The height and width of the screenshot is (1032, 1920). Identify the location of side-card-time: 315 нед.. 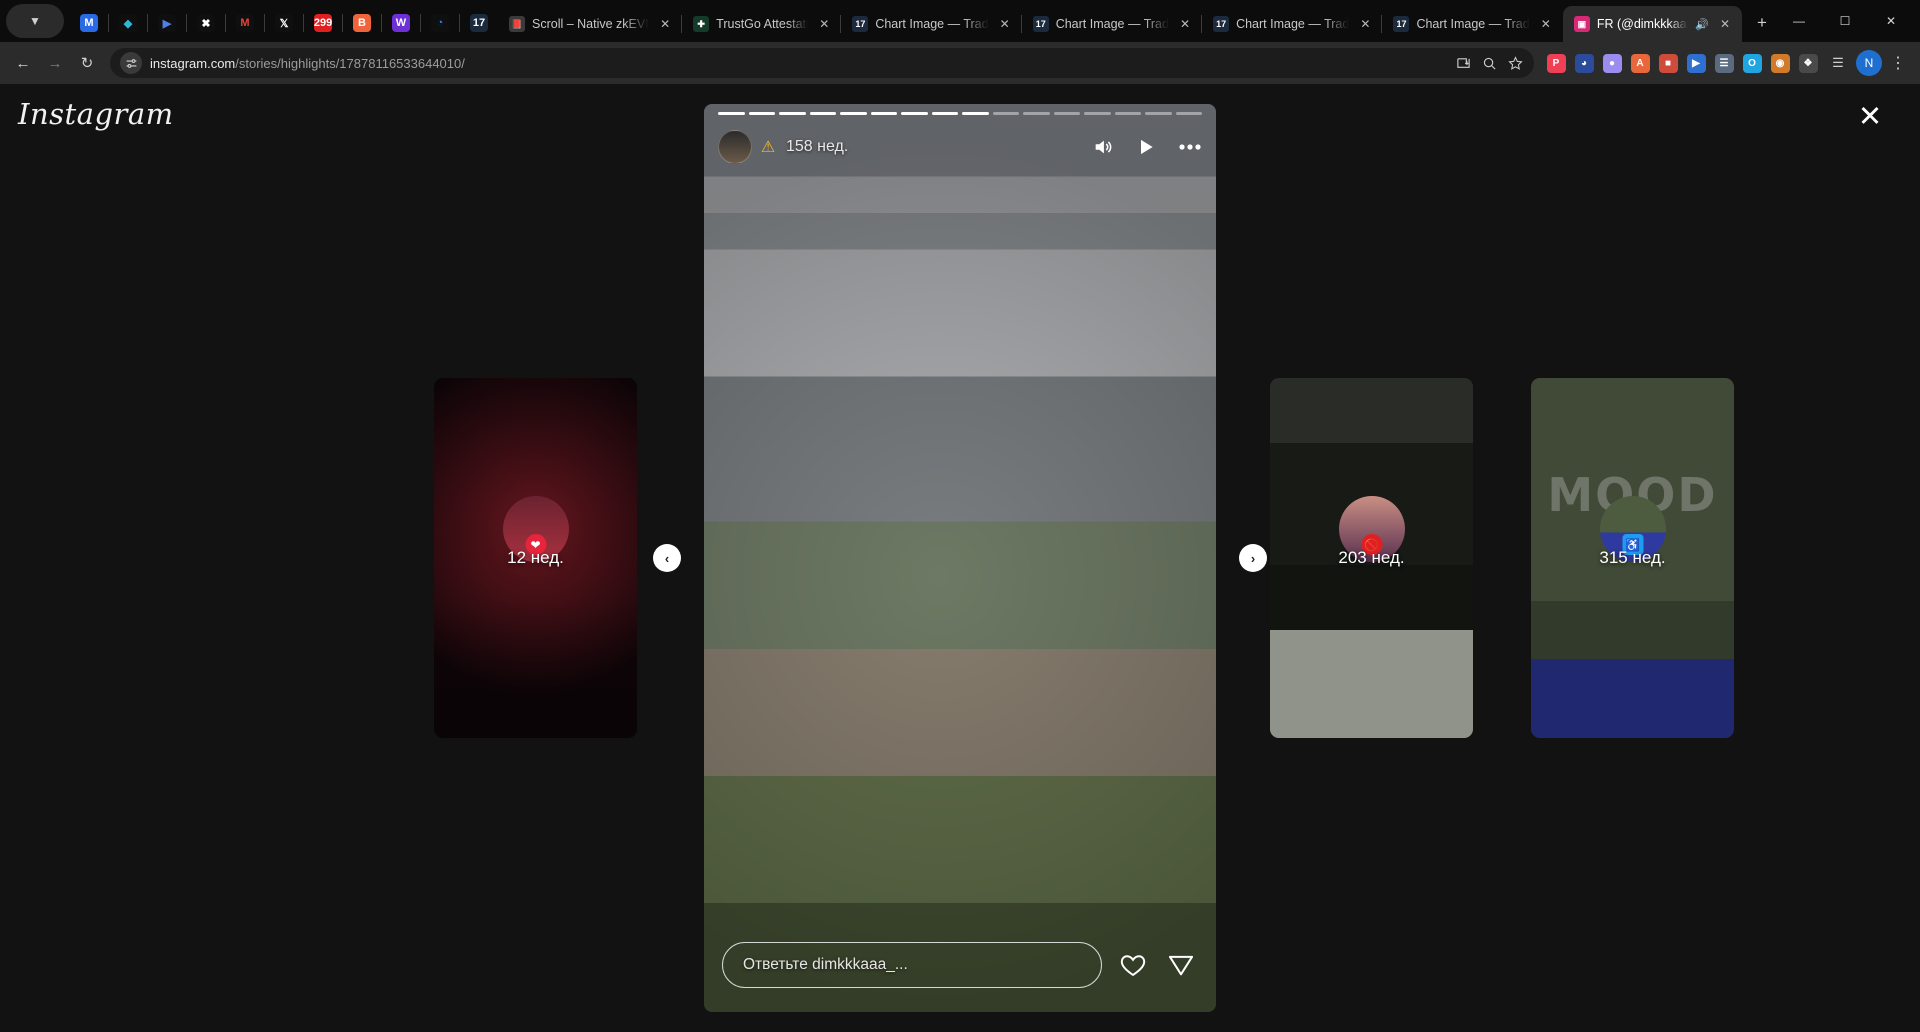
(1632, 557).